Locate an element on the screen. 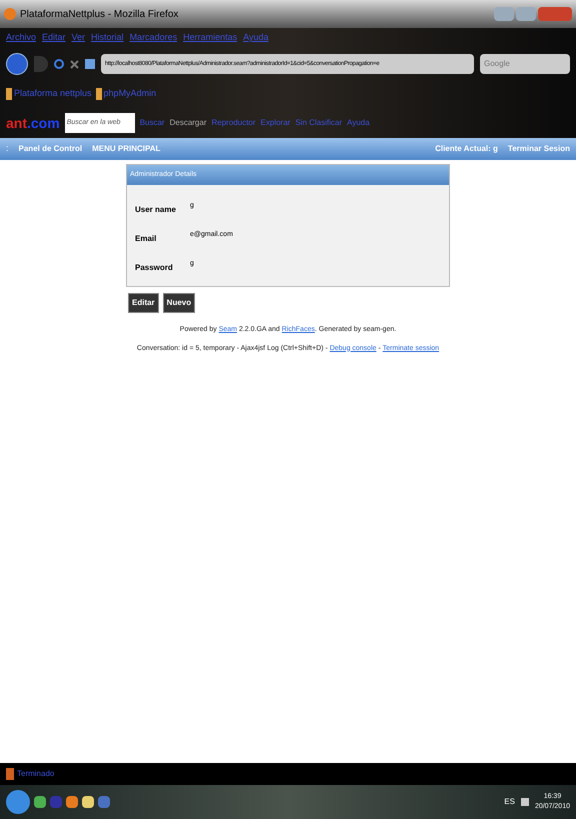 The image size is (576, 819). nav-link: Panel de Control is located at coordinates (50, 149).